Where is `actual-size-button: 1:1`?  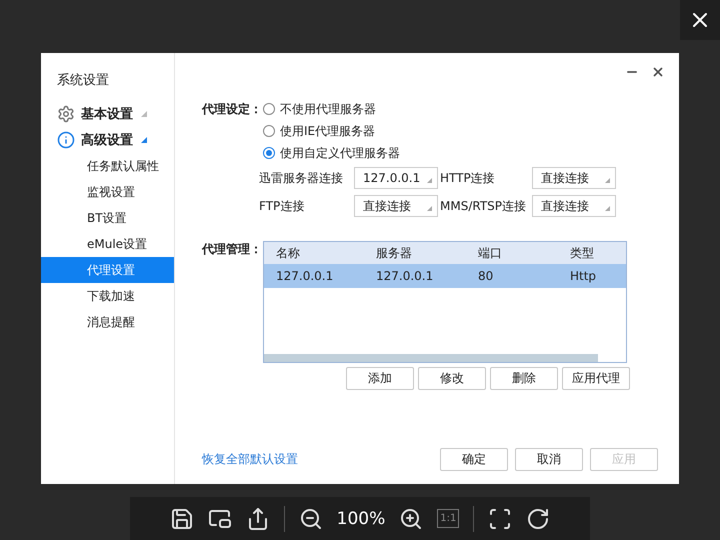 actual-size-button: 1:1 is located at coordinates (448, 518).